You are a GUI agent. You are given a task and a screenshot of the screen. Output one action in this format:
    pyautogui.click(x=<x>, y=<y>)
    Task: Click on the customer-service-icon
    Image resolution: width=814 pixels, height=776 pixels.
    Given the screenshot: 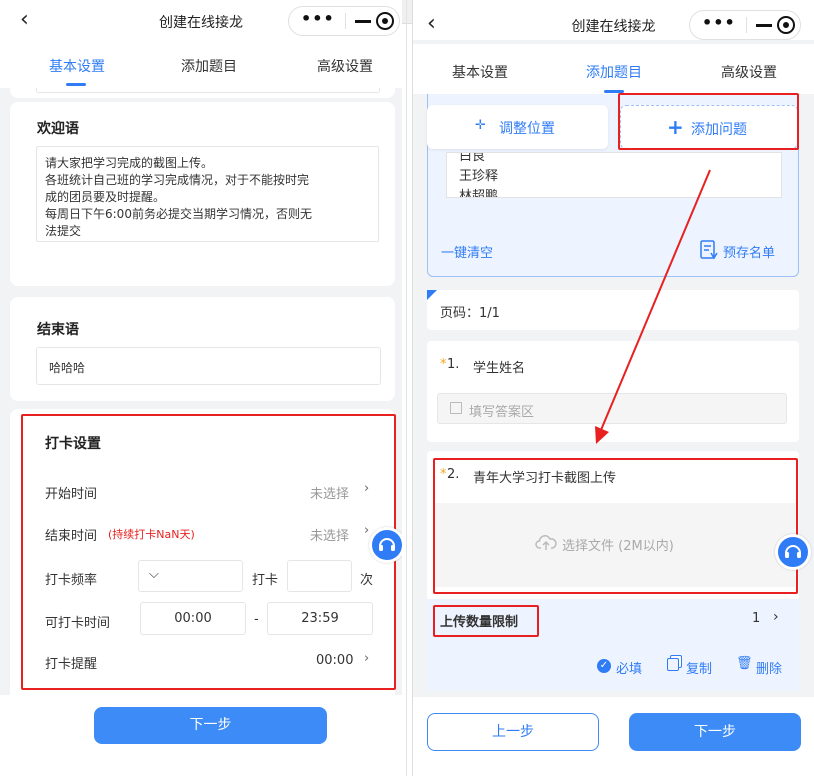 What is the action you would take?
    pyautogui.click(x=385, y=545)
    